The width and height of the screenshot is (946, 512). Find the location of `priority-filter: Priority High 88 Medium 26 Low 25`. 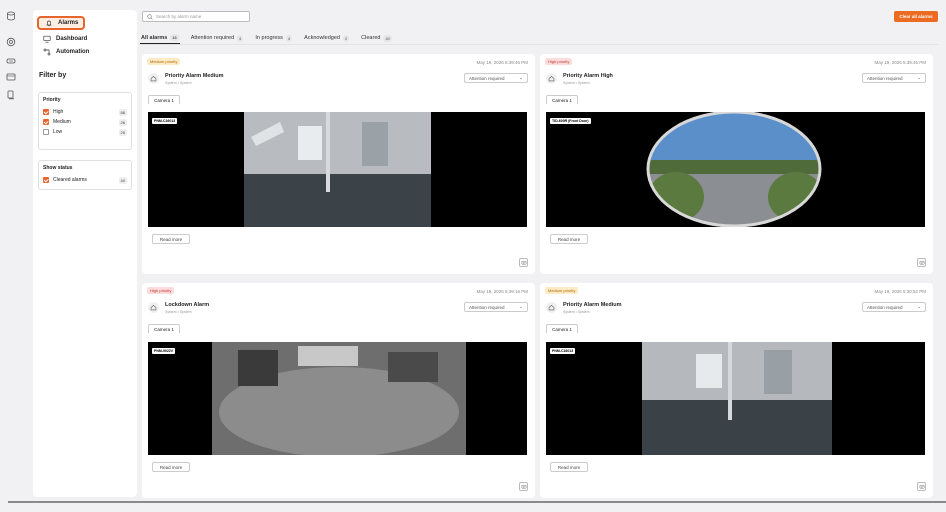

priority-filter: Priority High 88 Medium 26 Low 25 is located at coordinates (85, 121).